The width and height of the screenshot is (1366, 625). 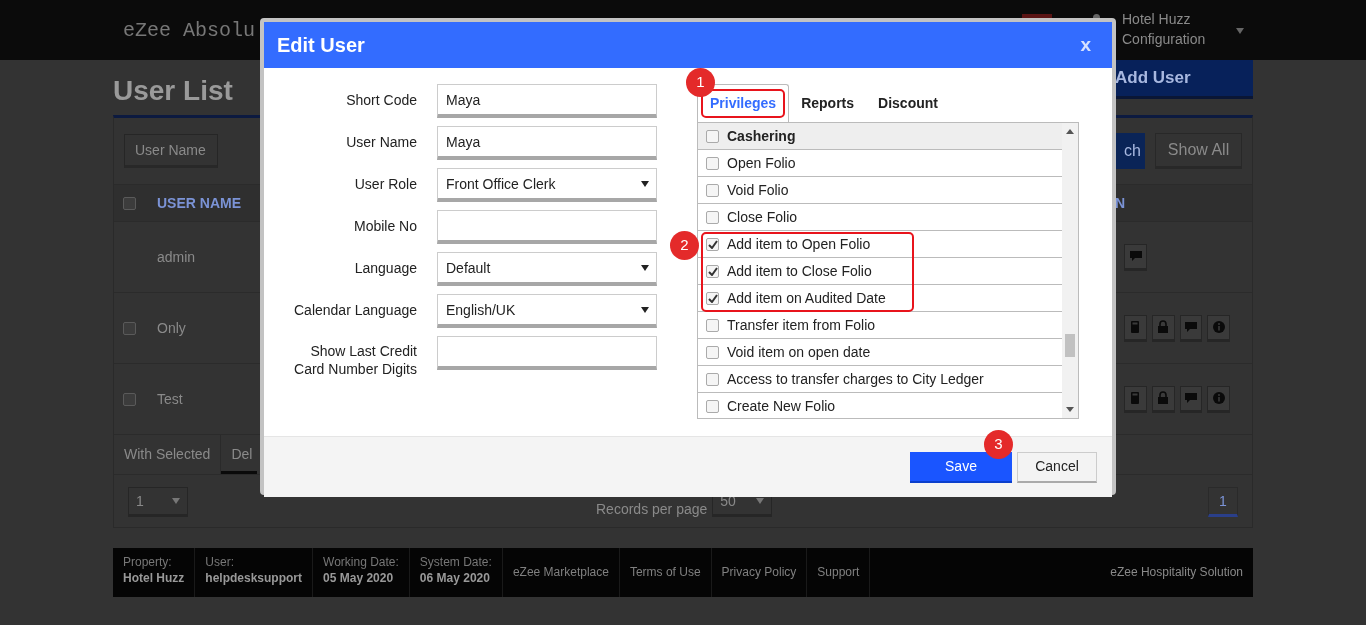 I want to click on hotel-name: Hotel Huzz, so click(x=1157, y=19).